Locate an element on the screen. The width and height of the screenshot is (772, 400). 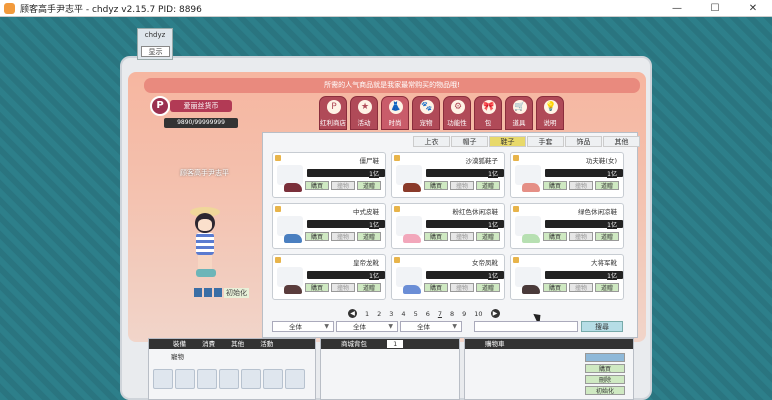
cart-title: 購物車 is located at coordinates (495, 344).